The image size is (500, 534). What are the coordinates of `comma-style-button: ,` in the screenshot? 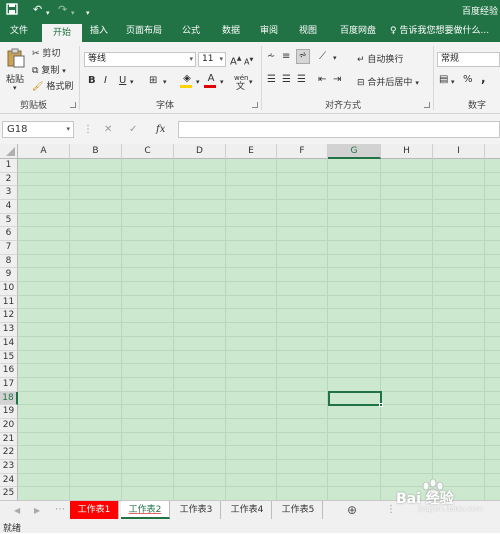 It's located at (483, 78).